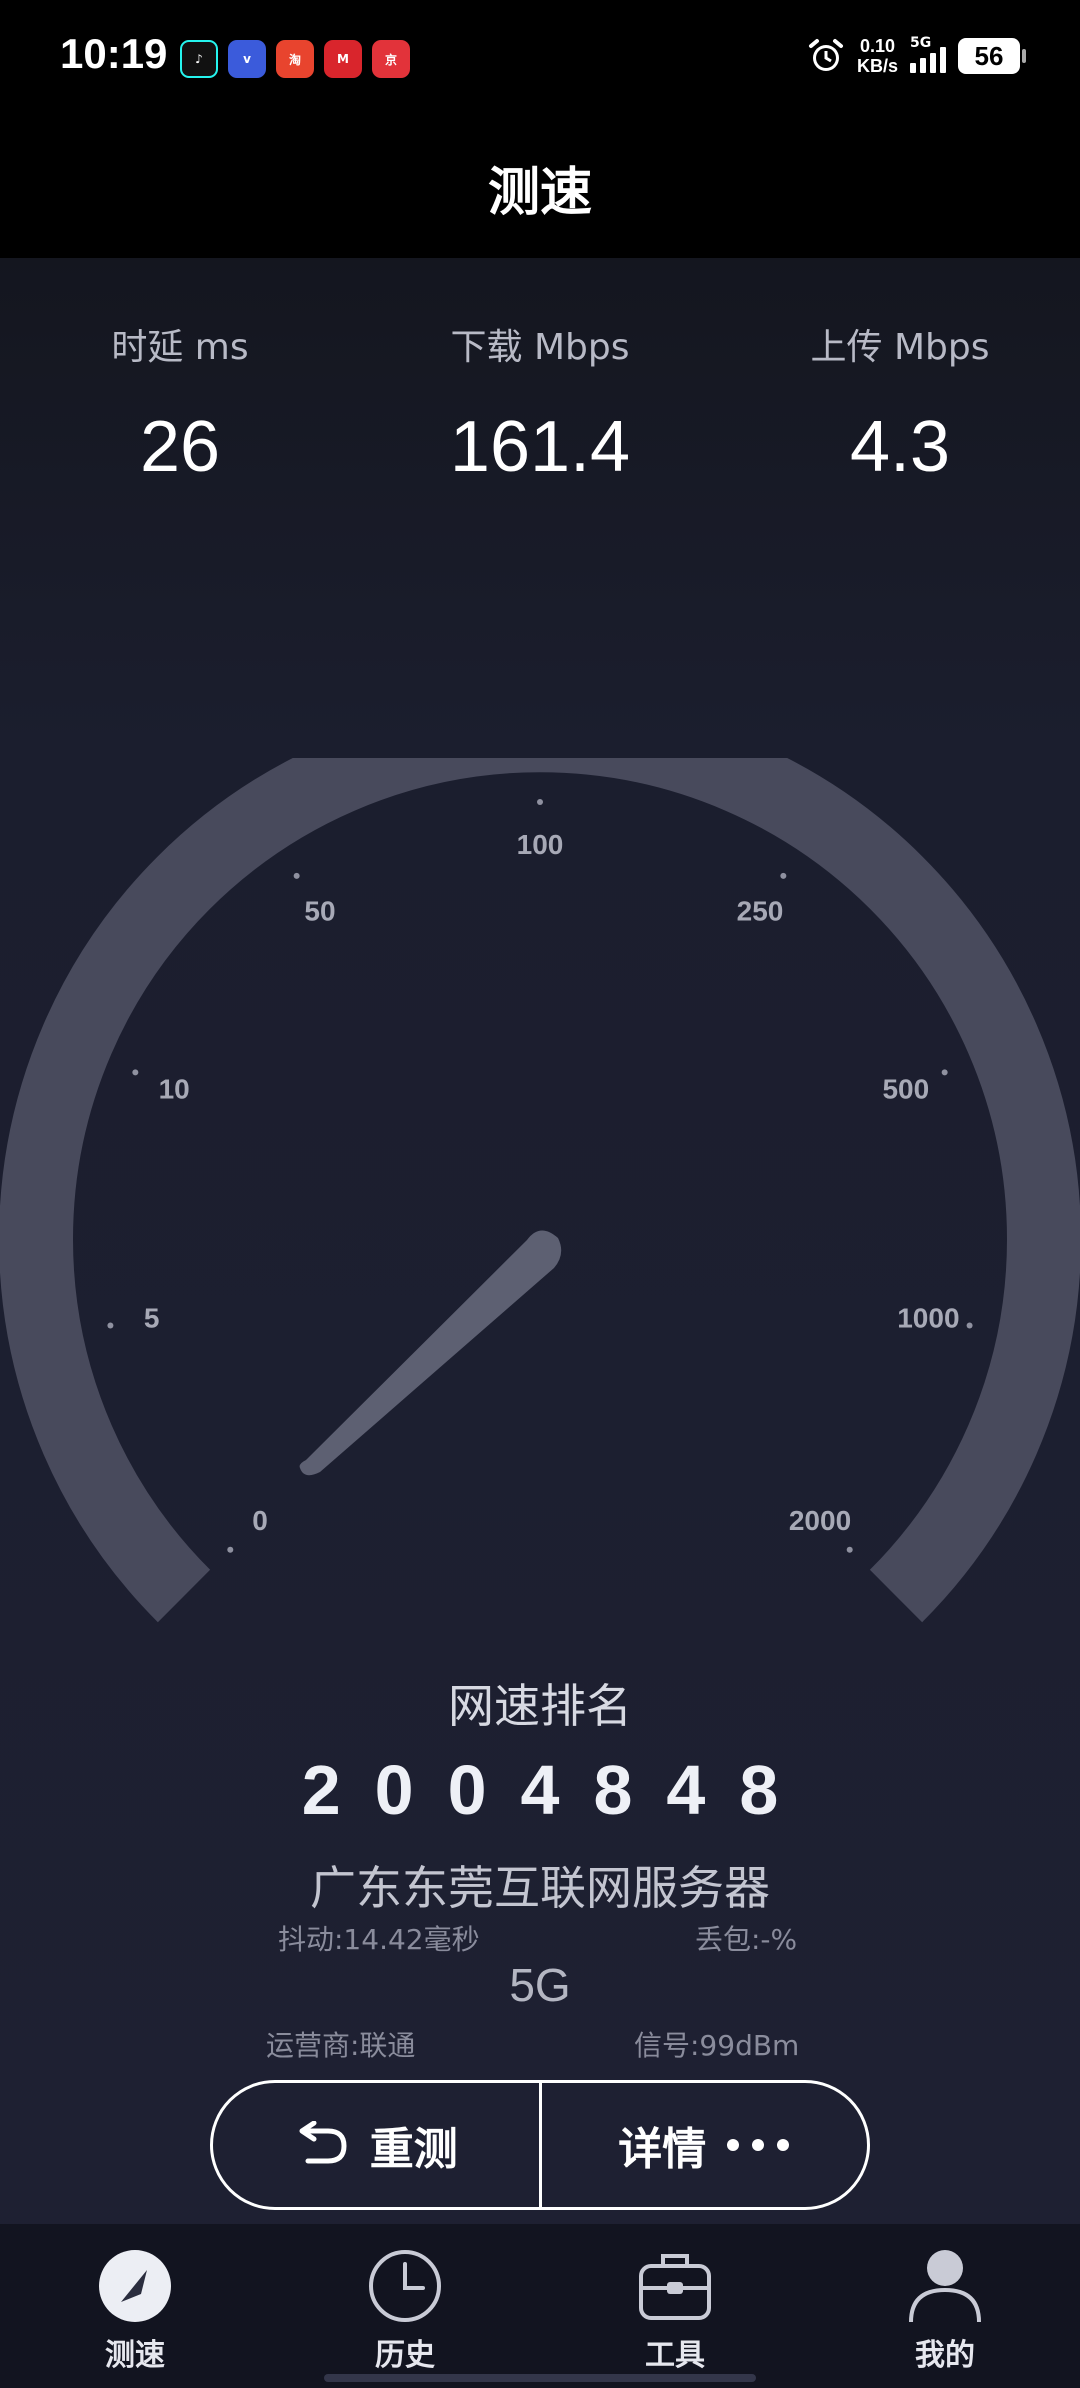 The image size is (1080, 2388). Describe the element at coordinates (717, 2045) in the screenshot. I see `signal-info: 信号:99dBm` at that location.